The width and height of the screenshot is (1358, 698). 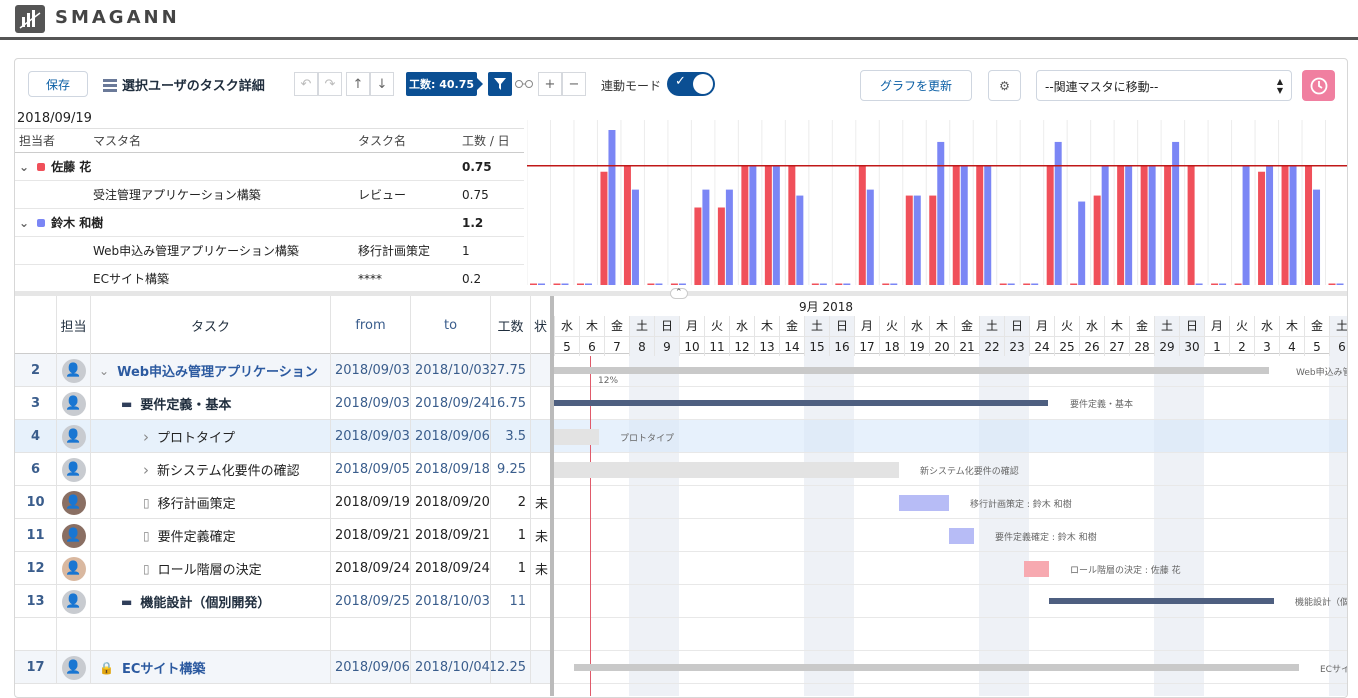 I want to click on gantt-day-header: 水 19, so click(x=916, y=336).